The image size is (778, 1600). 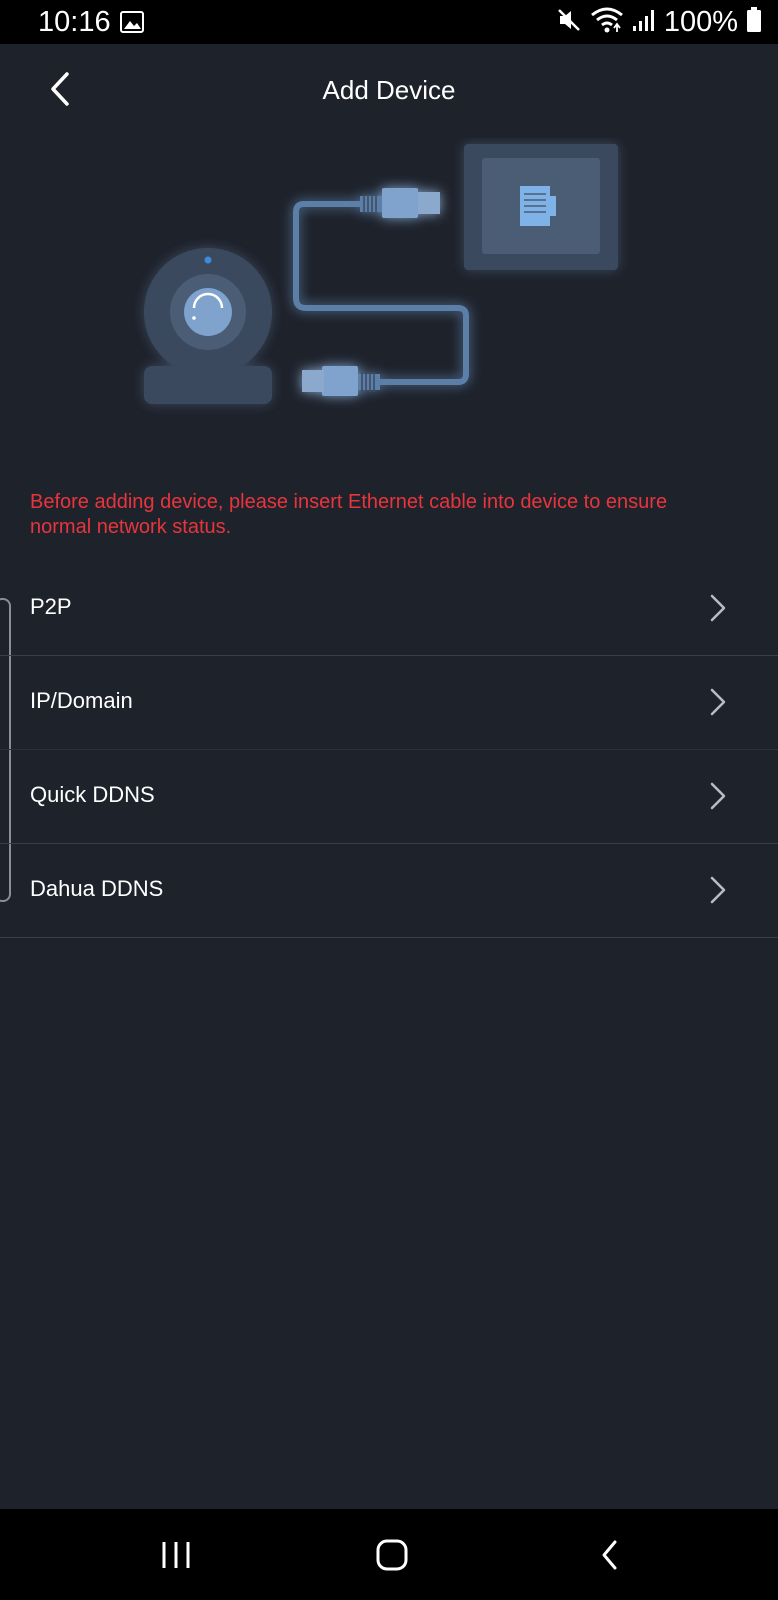 I want to click on menu-item-ip-domain: IP/Domain, so click(x=389, y=703).